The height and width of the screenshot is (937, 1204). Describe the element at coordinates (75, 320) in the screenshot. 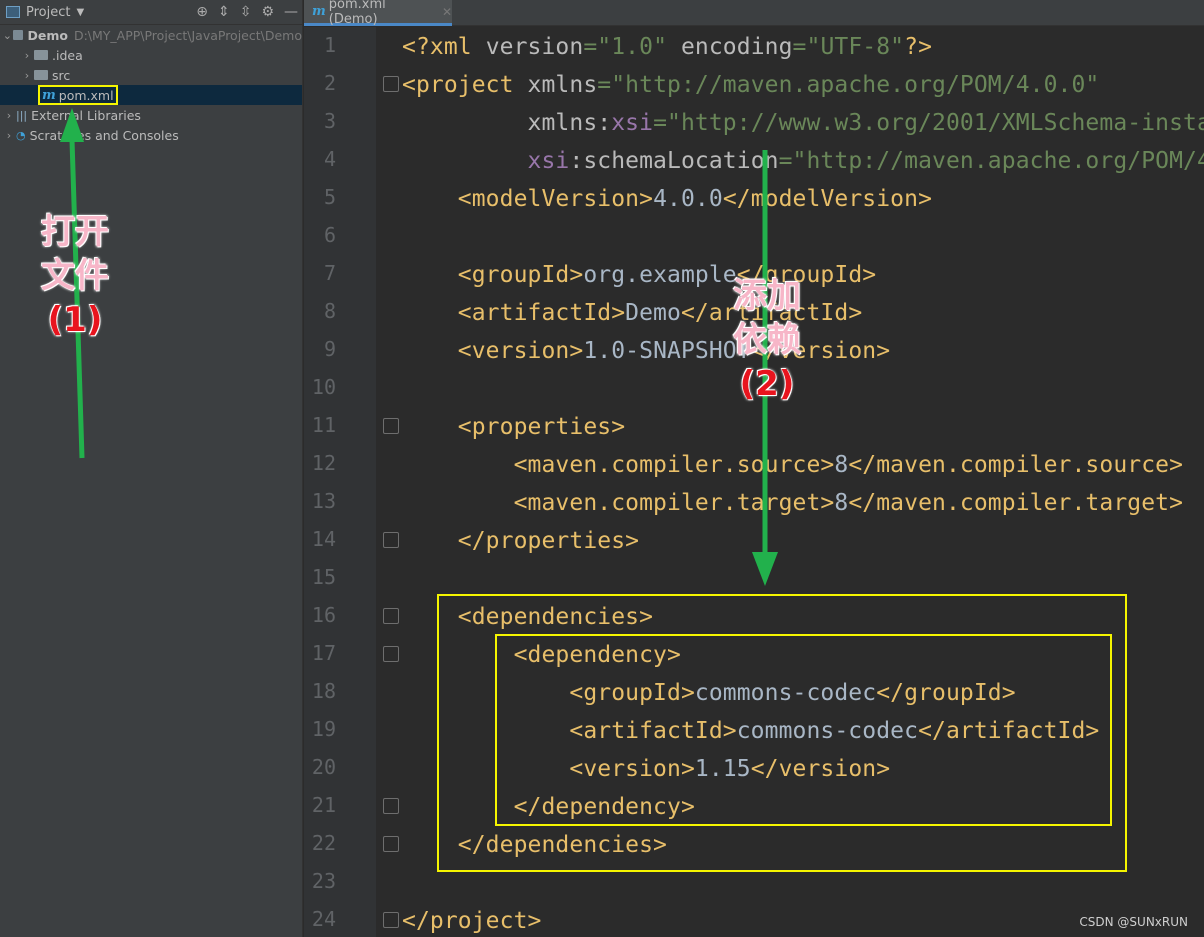

I see `annotation-number: (1)` at that location.